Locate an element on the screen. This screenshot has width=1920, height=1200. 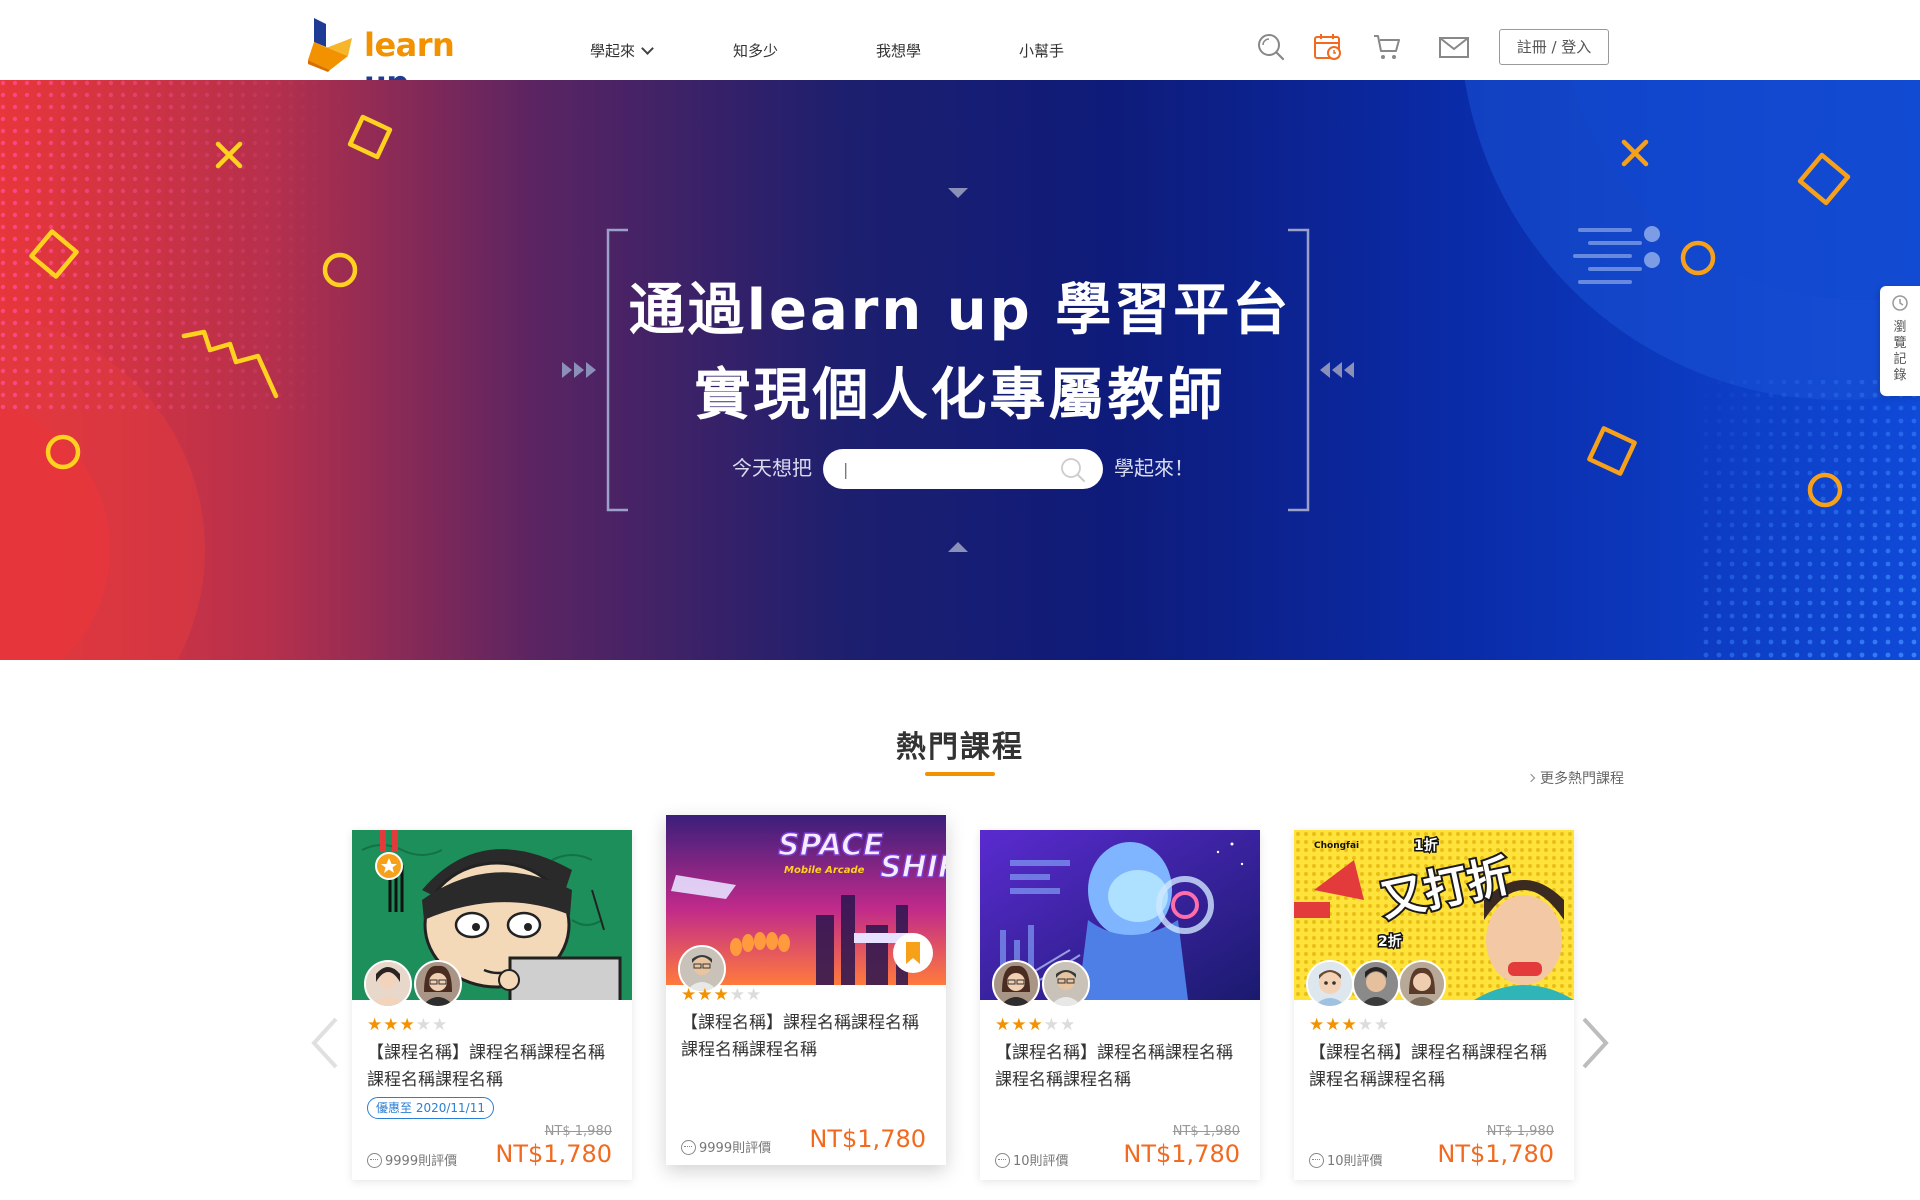
top-header: learn up 學起來 知多少 我想學 小幫手 is located at coordinates (960, 51).